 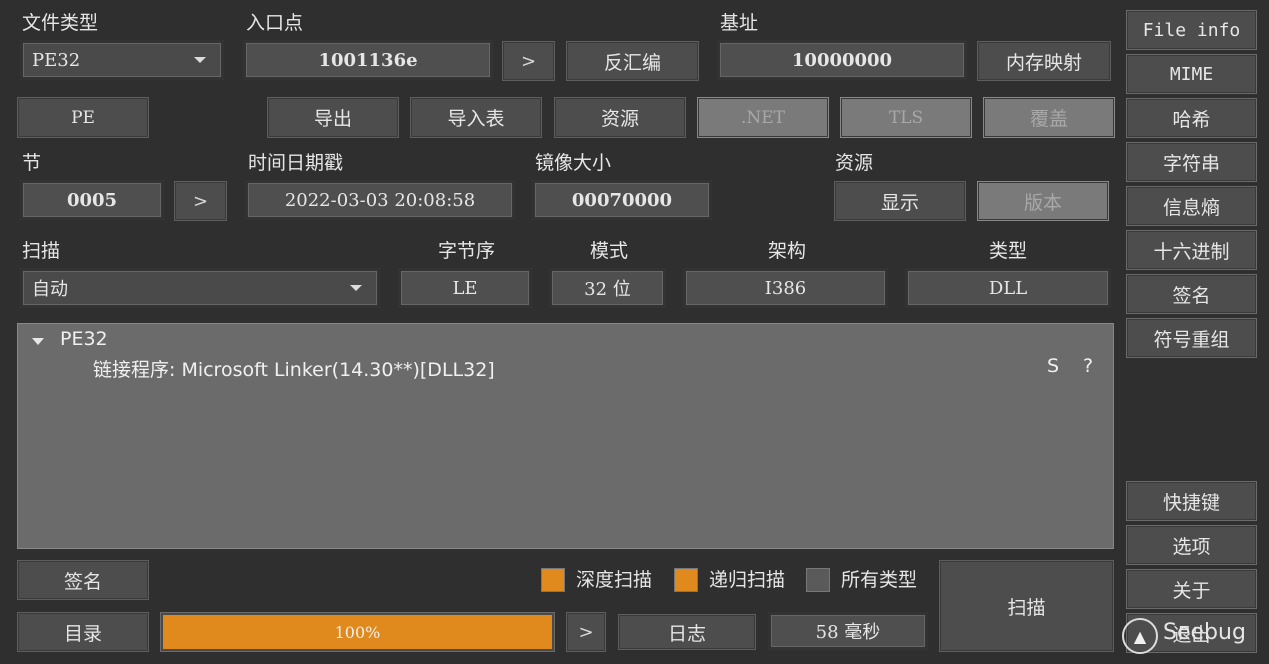 I want to click on mode-value: 32 位, so click(x=607, y=288).